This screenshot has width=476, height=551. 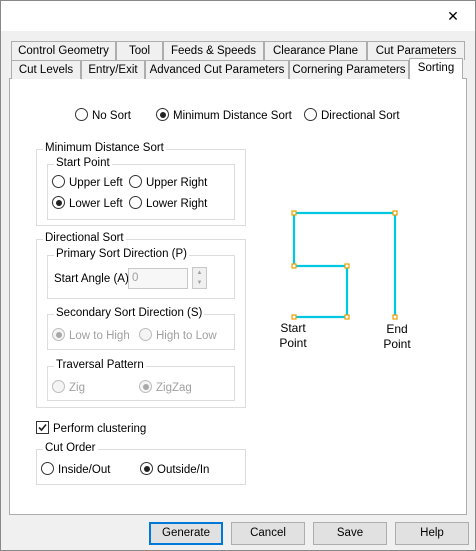 What do you see at coordinates (350, 533) in the screenshot?
I see `save-button: Save` at bounding box center [350, 533].